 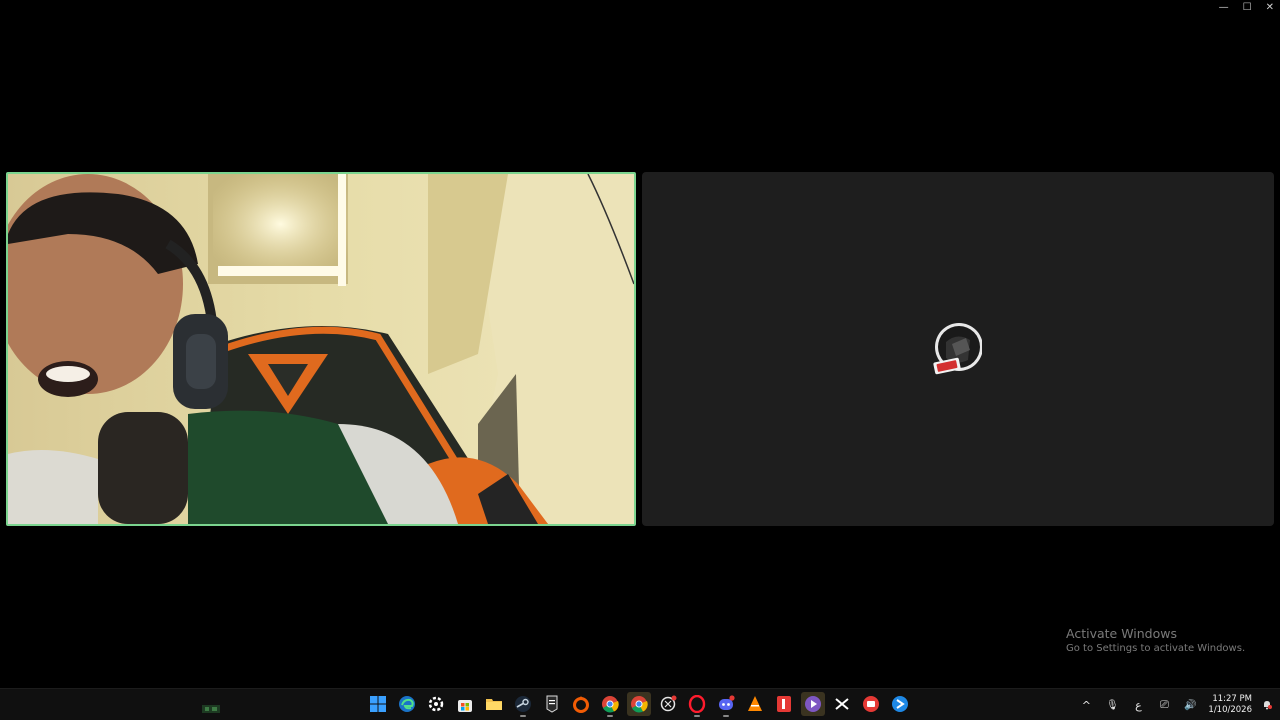 I want to click on activate-subtitle: Go to Settings to activate Windows., so click(x=1156, y=648).